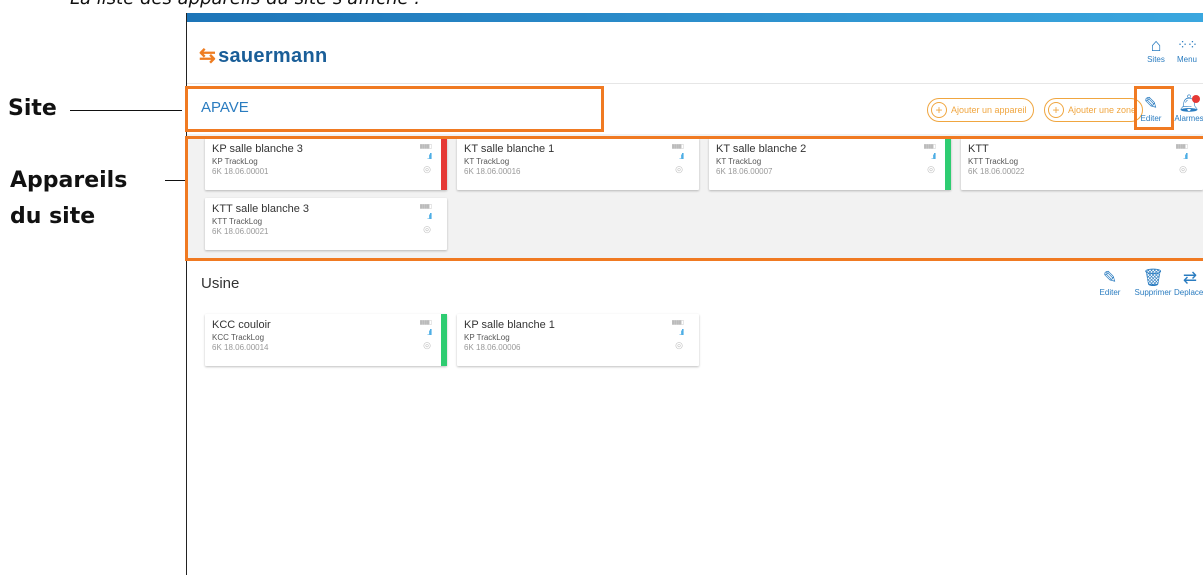 This screenshot has width=1203, height=575. What do you see at coordinates (1196, 99) in the screenshot?
I see `alarm-badge` at bounding box center [1196, 99].